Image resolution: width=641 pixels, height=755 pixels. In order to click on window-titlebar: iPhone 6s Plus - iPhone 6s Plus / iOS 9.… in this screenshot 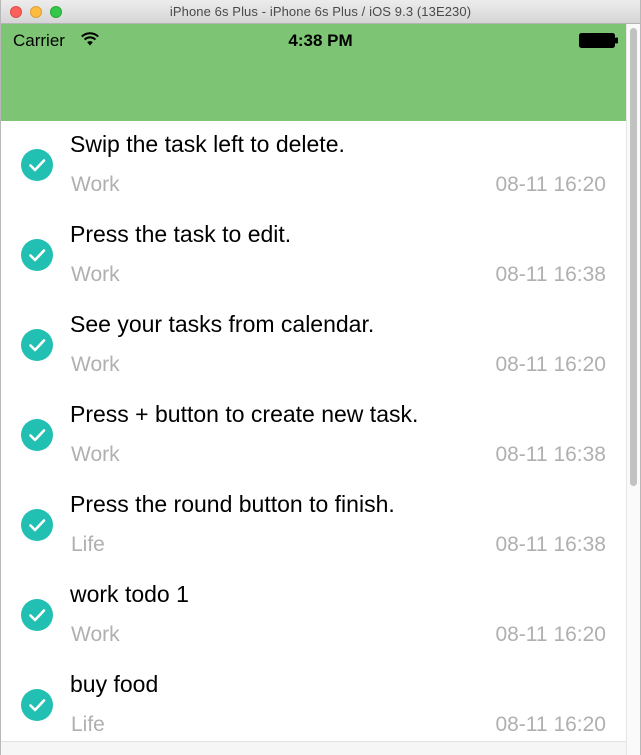, I will do `click(320, 12)`.